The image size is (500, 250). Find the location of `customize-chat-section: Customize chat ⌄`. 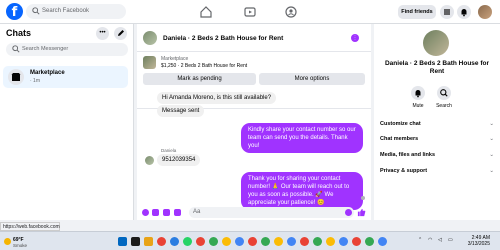

customize-chat-section: Customize chat ⌄ is located at coordinates (437, 124).